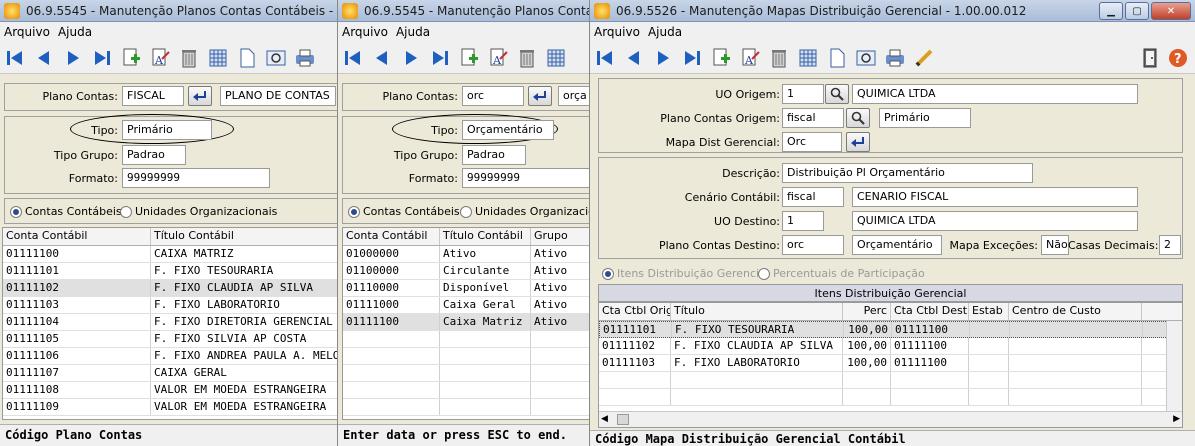 This screenshot has width=1195, height=446. What do you see at coordinates (170, 271) in the screenshot?
I see `table-row: 01111101 F. FIXO TESOURARIA` at bounding box center [170, 271].